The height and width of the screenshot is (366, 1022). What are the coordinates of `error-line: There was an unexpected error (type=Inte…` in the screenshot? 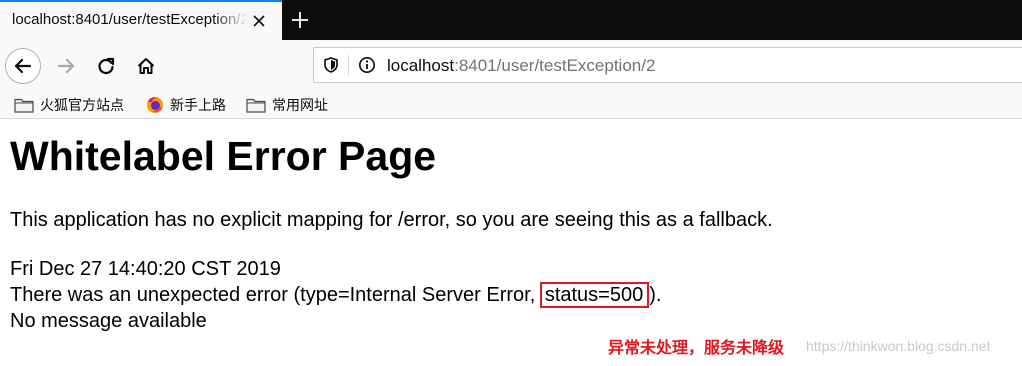 It's located at (335, 295).